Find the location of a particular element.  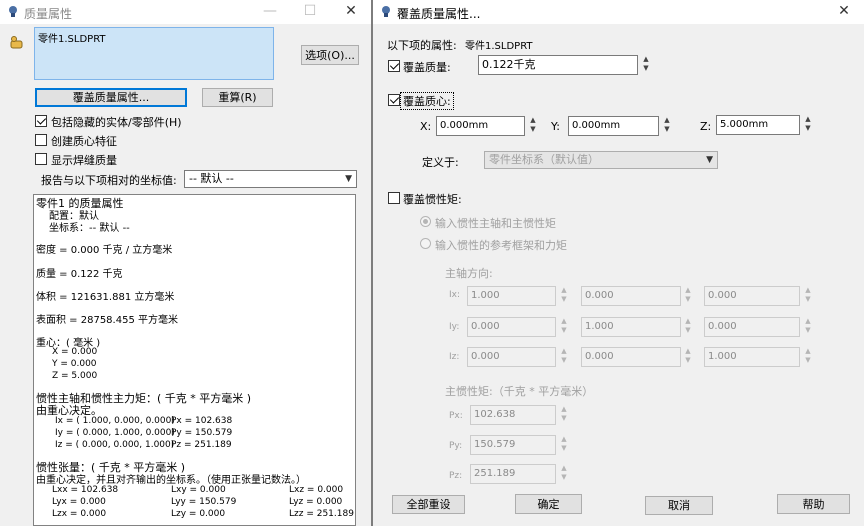

iz-input-3: 1.000 is located at coordinates (752, 357).